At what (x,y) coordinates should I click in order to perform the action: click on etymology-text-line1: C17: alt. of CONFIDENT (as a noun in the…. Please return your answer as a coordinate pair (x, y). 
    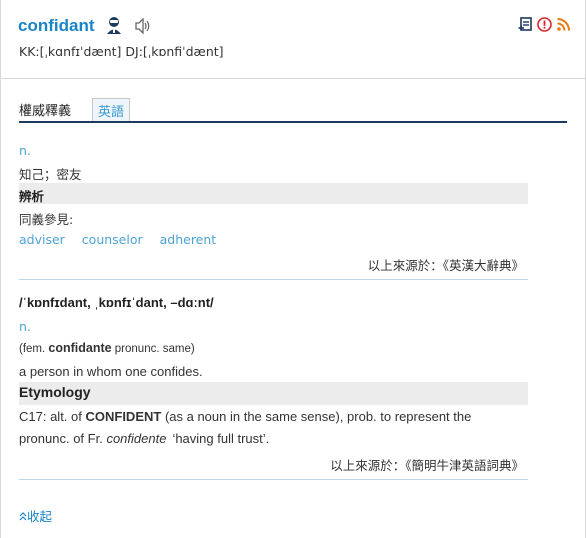
    Looking at the image, I should click on (245, 416).